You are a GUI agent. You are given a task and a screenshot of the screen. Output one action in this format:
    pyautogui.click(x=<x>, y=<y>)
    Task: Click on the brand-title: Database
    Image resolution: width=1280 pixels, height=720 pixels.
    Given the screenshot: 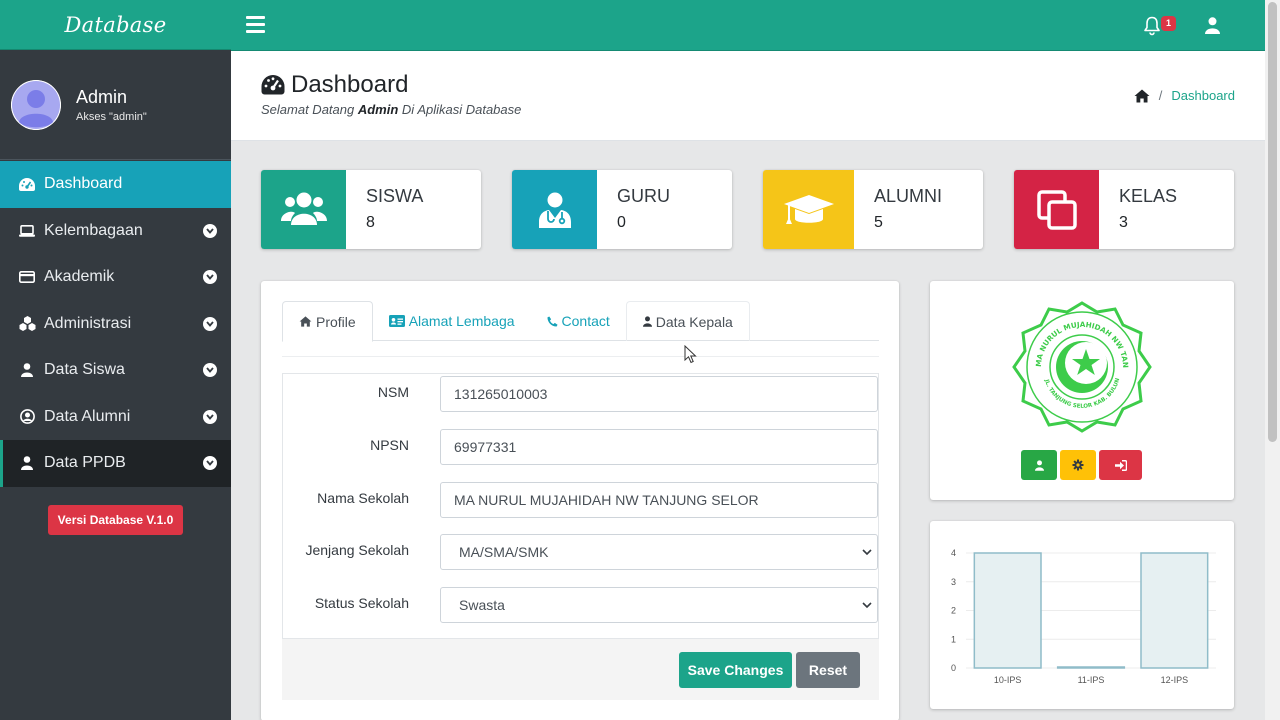 What is the action you would take?
    pyautogui.click(x=115, y=24)
    